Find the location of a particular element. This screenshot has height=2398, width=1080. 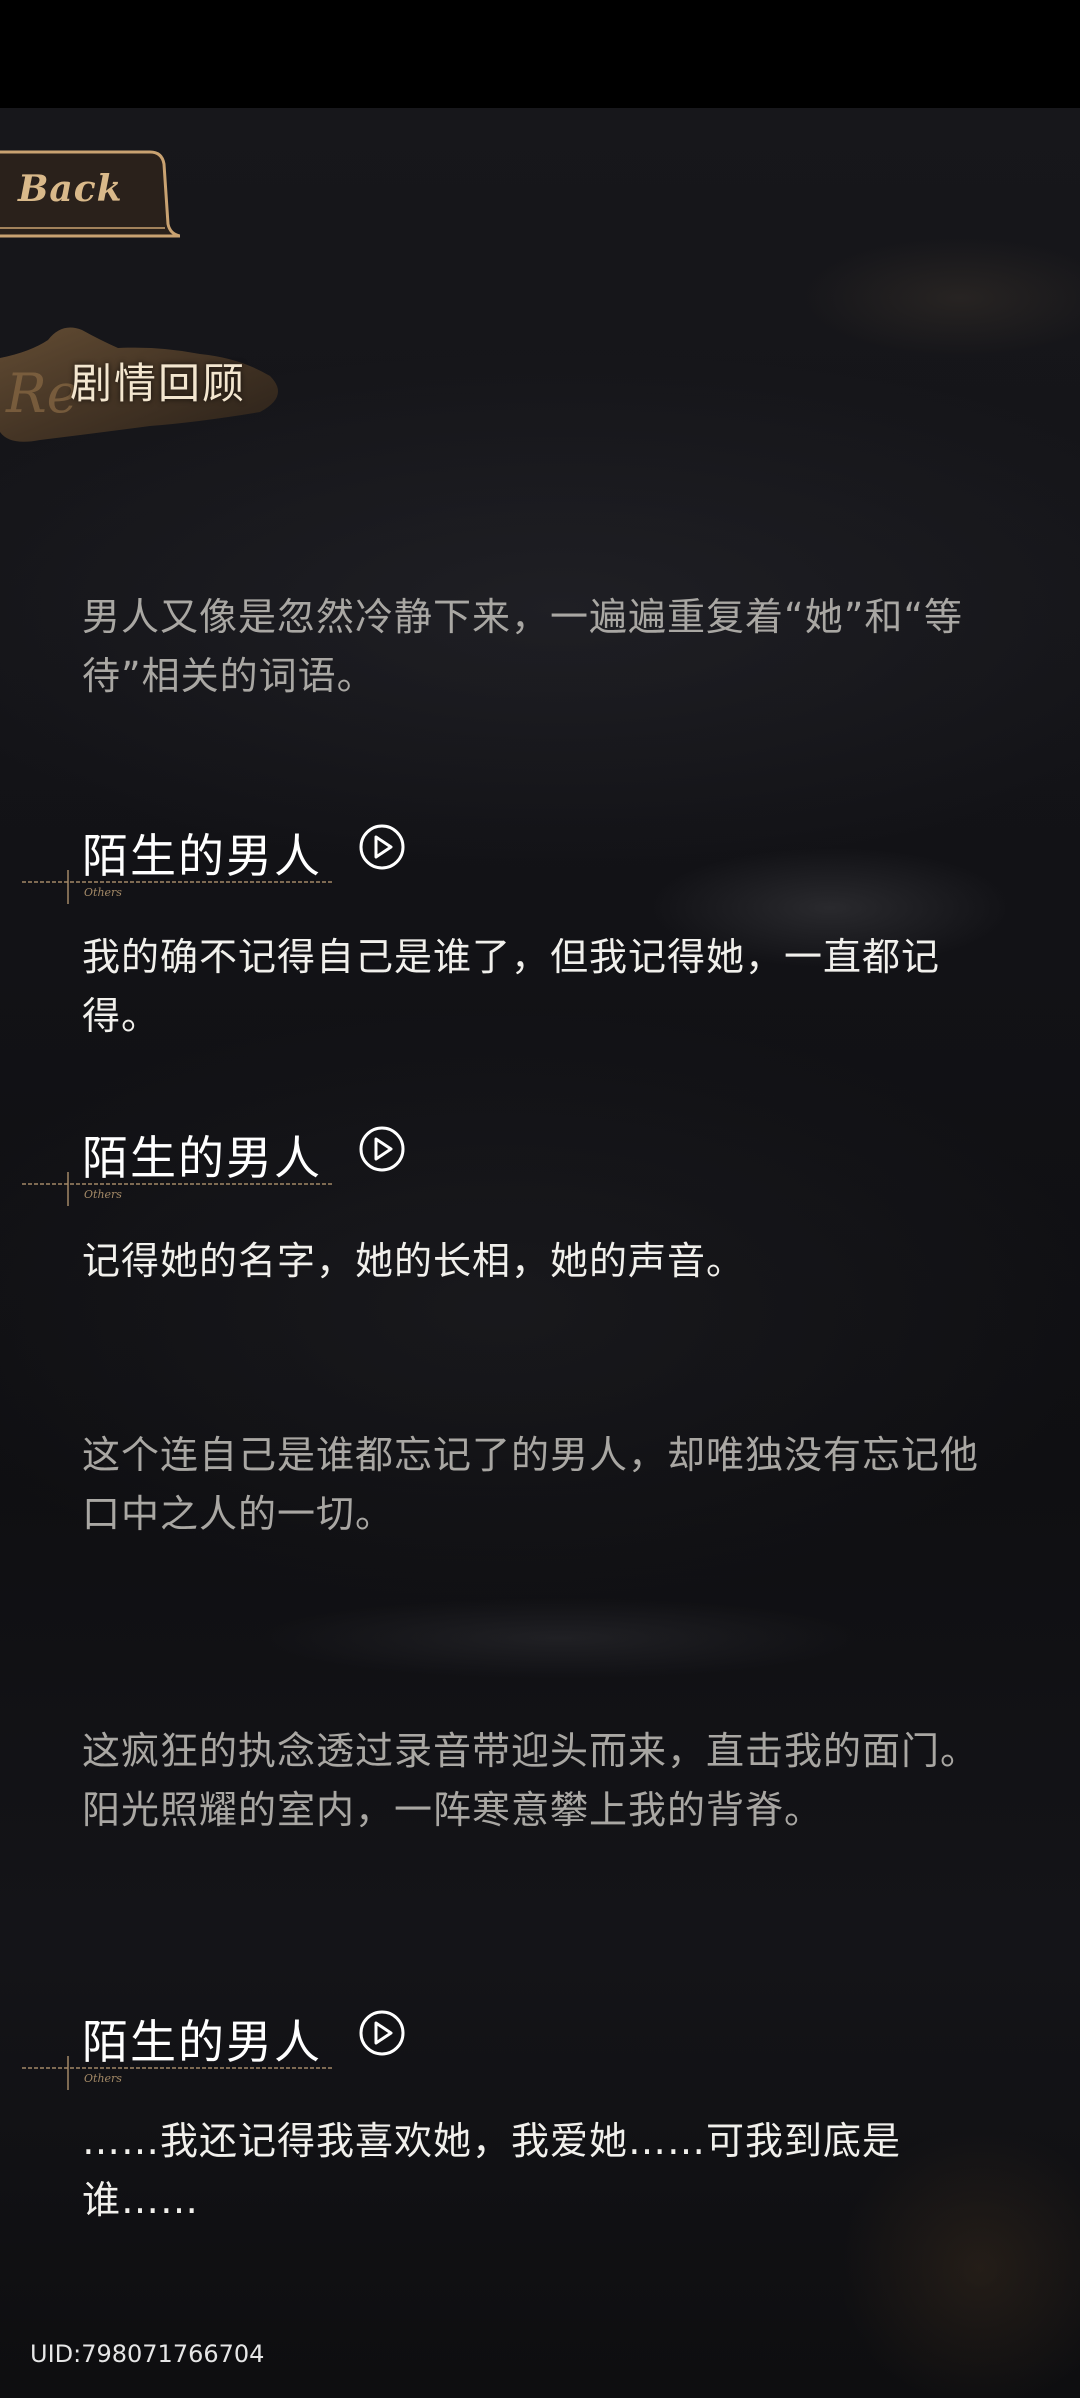

svg-text: Re is located at coordinates (42, 393).